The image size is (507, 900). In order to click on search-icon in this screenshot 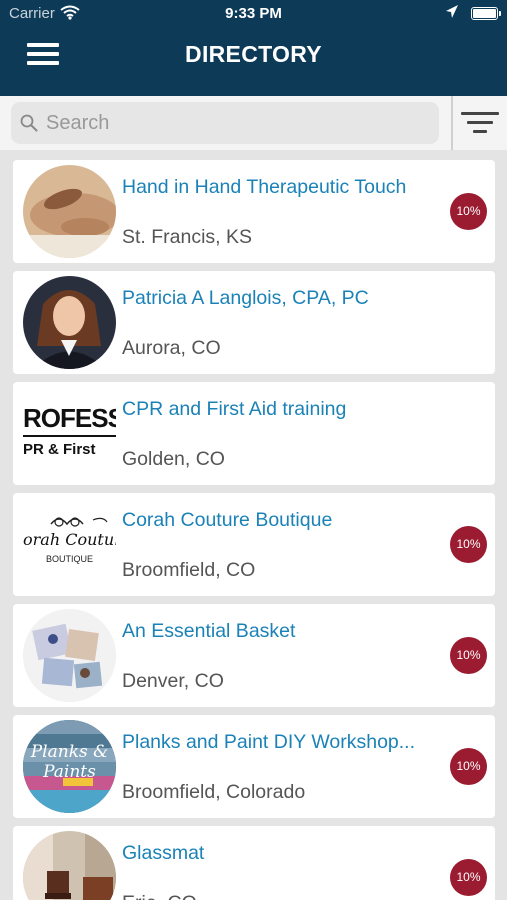, I will do `click(29, 125)`.